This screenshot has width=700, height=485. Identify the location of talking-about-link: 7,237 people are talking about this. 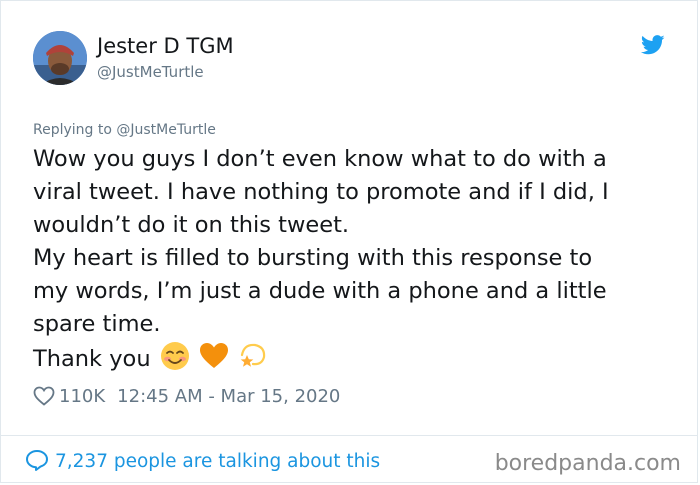
(202, 463).